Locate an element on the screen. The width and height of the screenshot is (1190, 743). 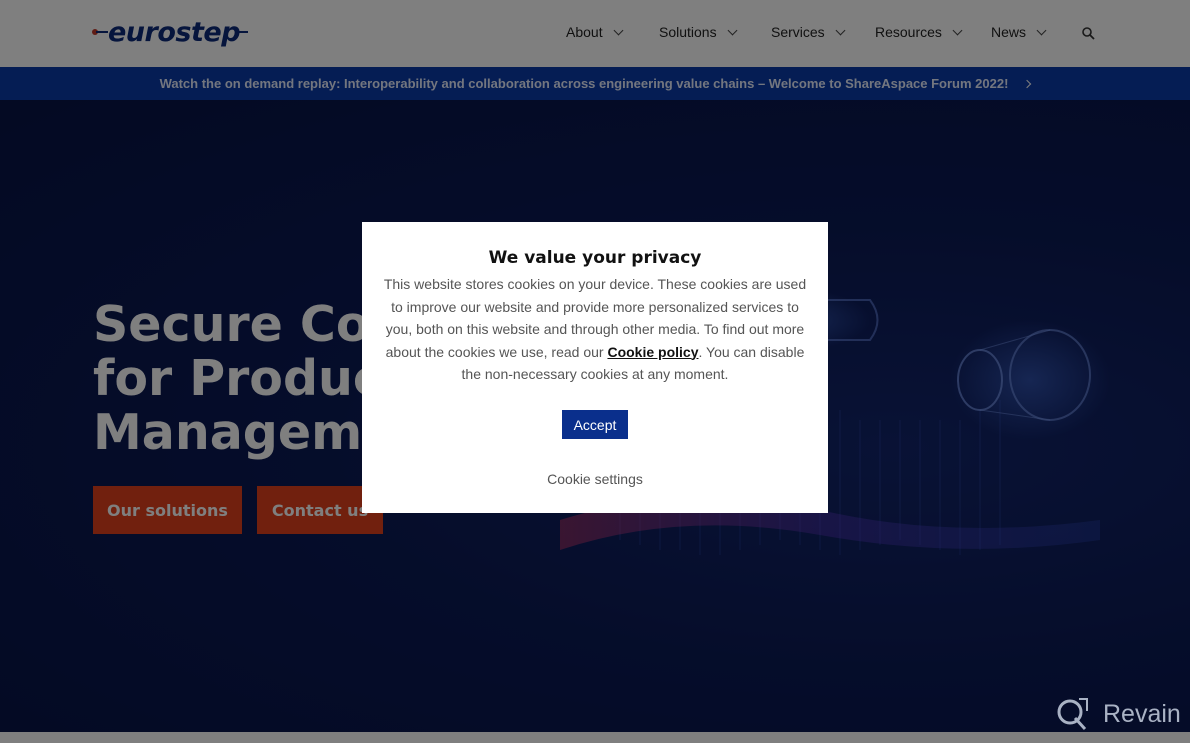
cookie-policy-link: Cookie policy is located at coordinates (652, 352).